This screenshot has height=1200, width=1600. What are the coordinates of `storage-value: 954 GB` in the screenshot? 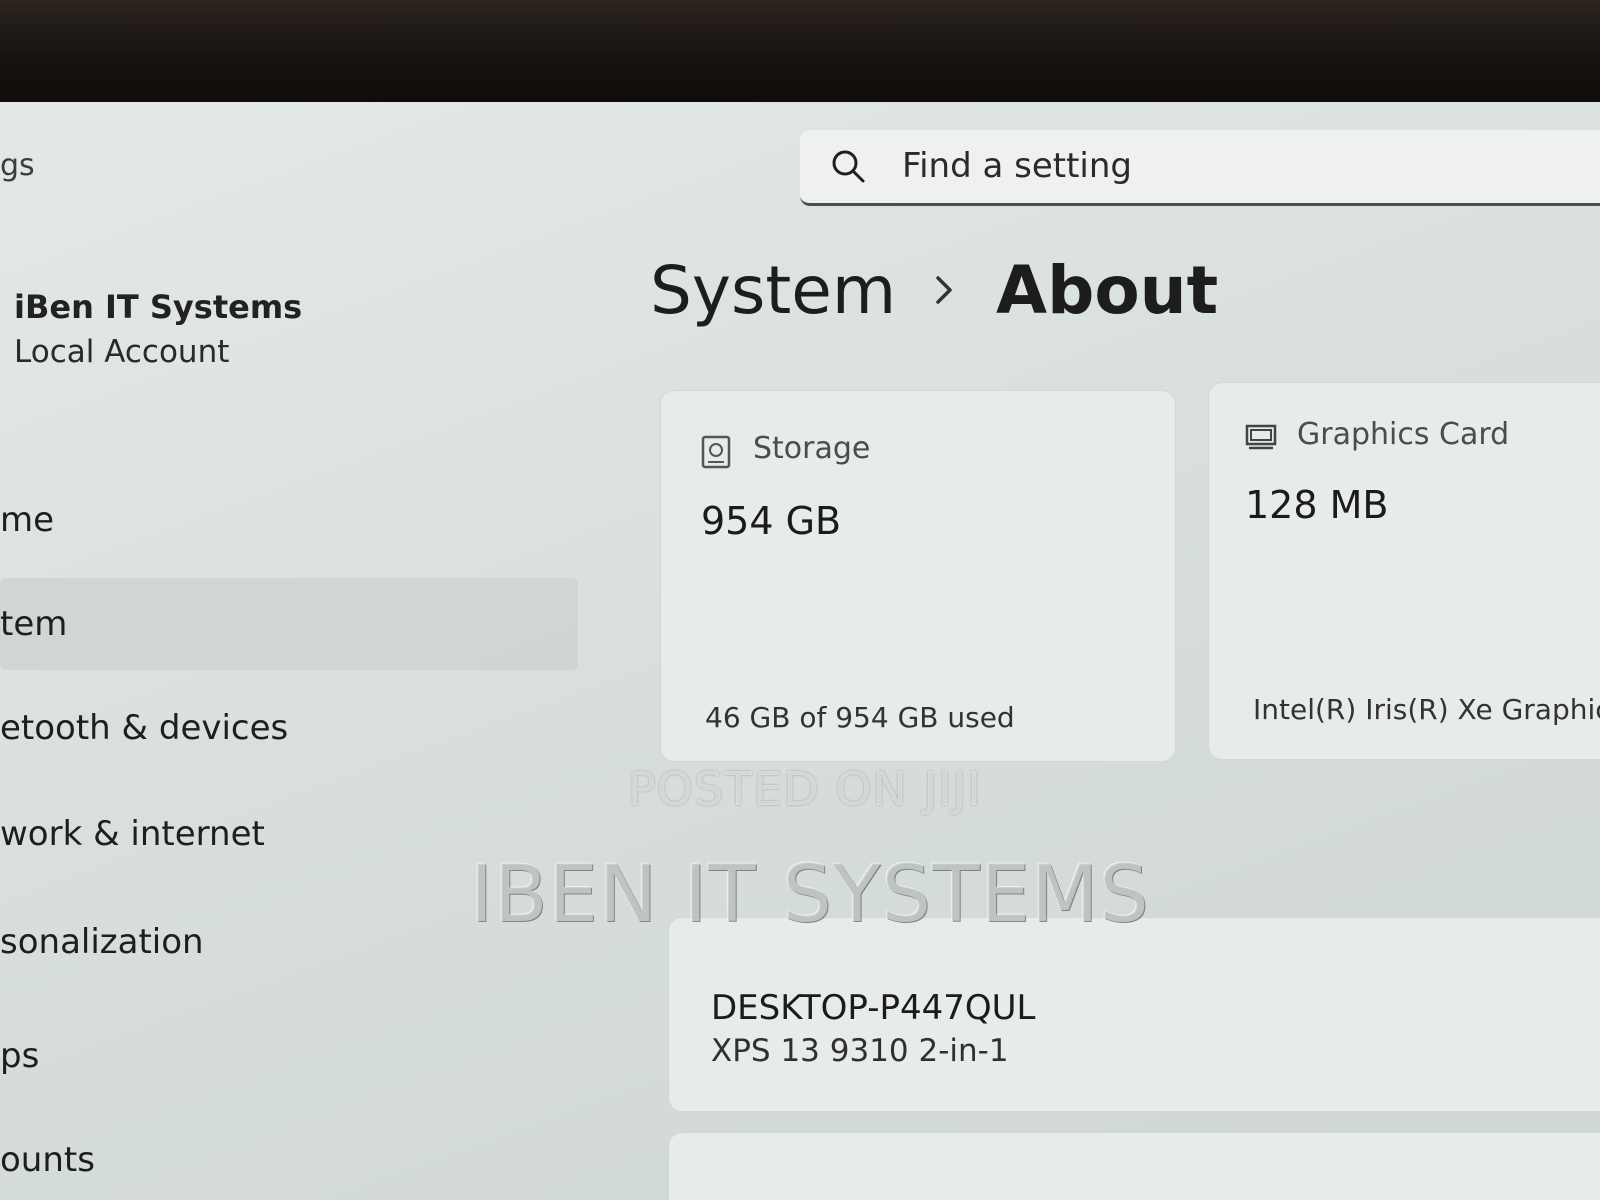 It's located at (771, 521).